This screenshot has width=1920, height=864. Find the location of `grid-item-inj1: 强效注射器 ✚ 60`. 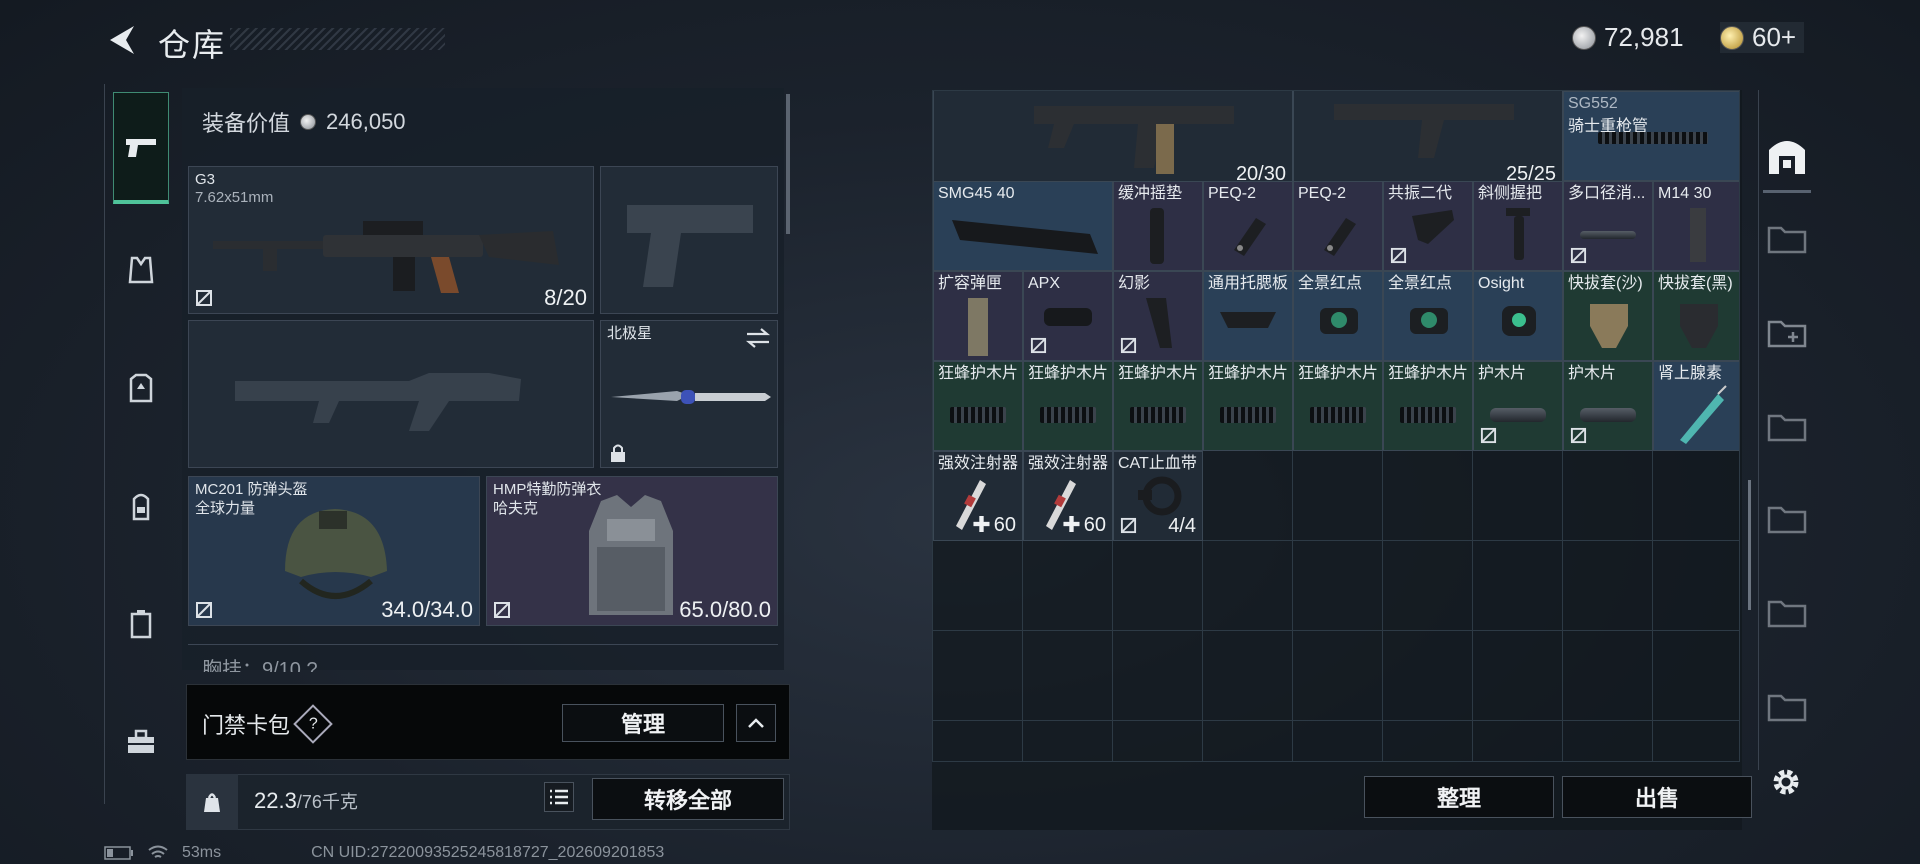

grid-item-inj1: 强效注射器 ✚ 60 is located at coordinates (978, 496).